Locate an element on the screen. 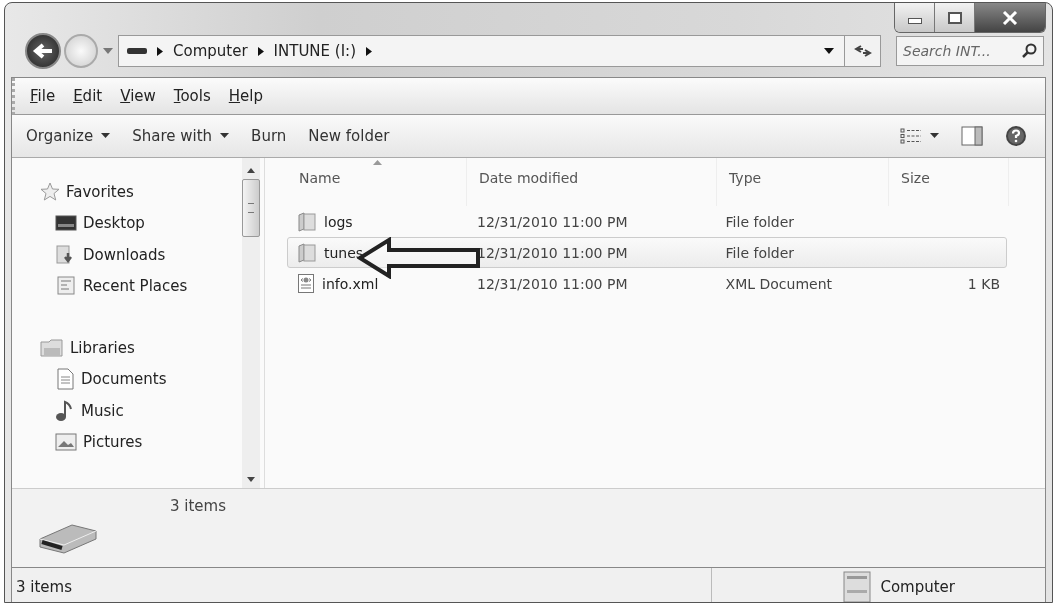  menu-item: Help is located at coordinates (245, 96).